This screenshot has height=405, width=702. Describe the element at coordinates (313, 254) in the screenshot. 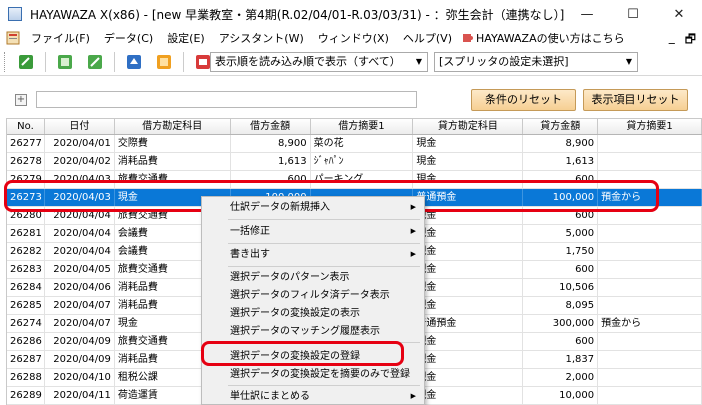

I see `ctx-export: 書き出す ▶` at that location.